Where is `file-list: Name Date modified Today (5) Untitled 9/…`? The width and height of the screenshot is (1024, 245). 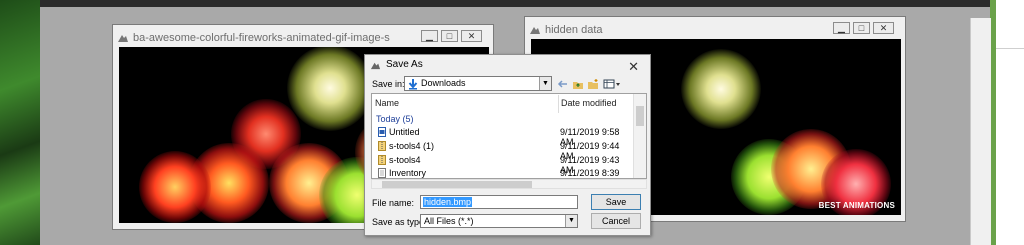 file-list: Name Date modified Today (5) Untitled 9/… is located at coordinates (509, 136).